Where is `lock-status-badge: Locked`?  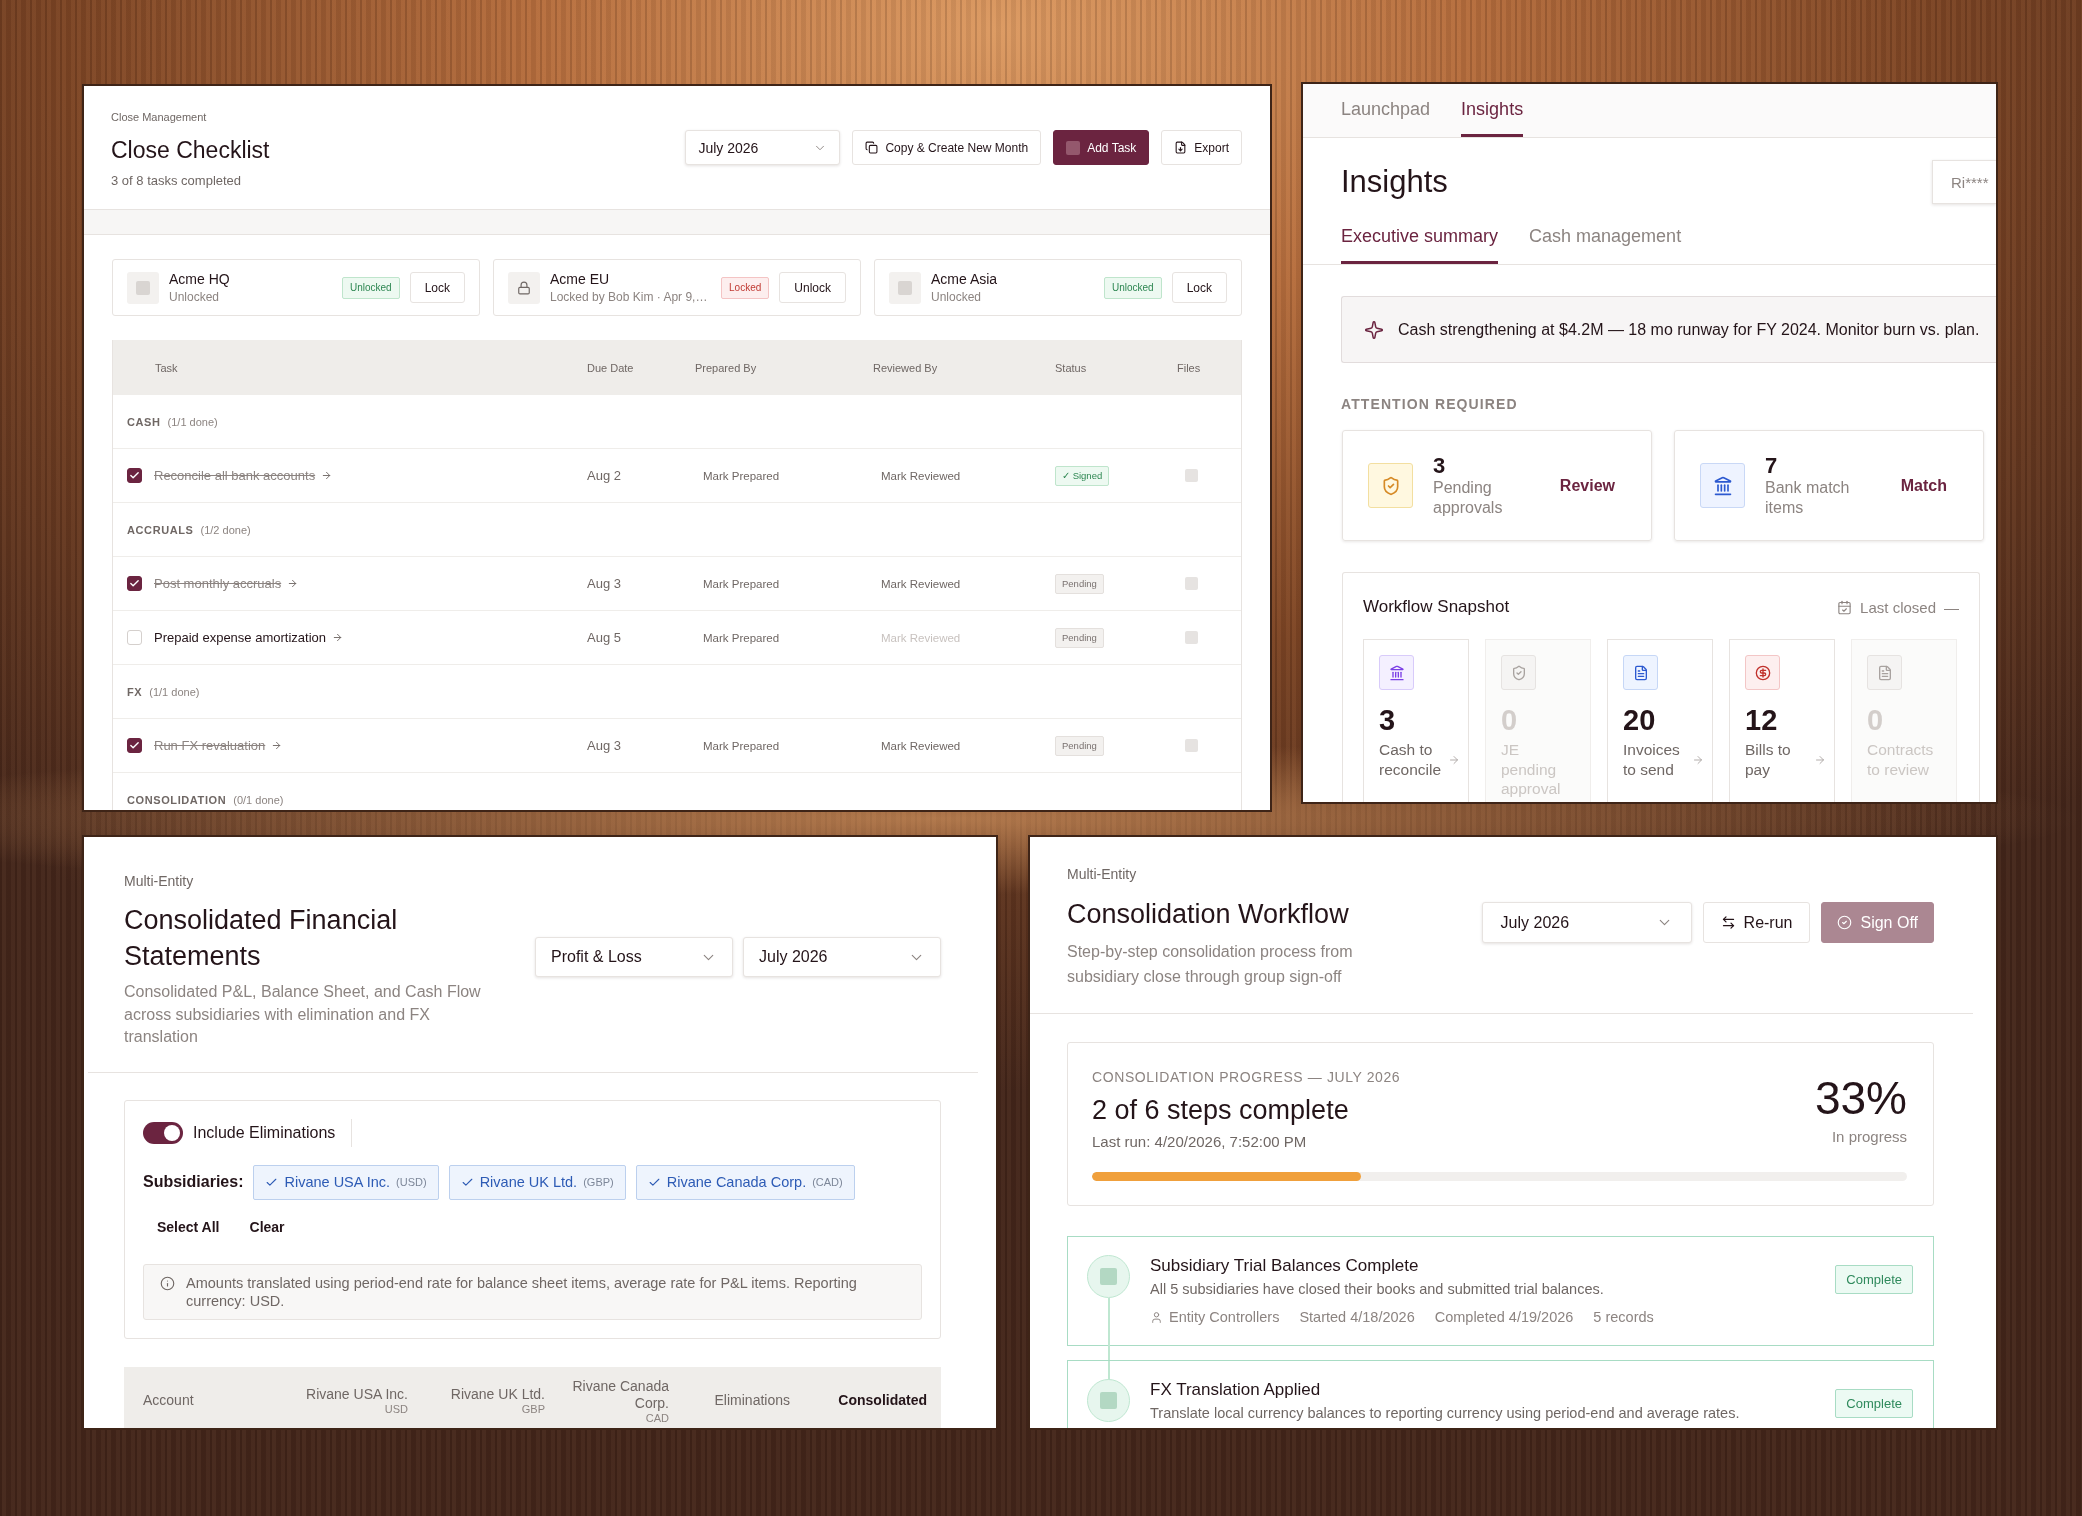 lock-status-badge: Locked is located at coordinates (745, 287).